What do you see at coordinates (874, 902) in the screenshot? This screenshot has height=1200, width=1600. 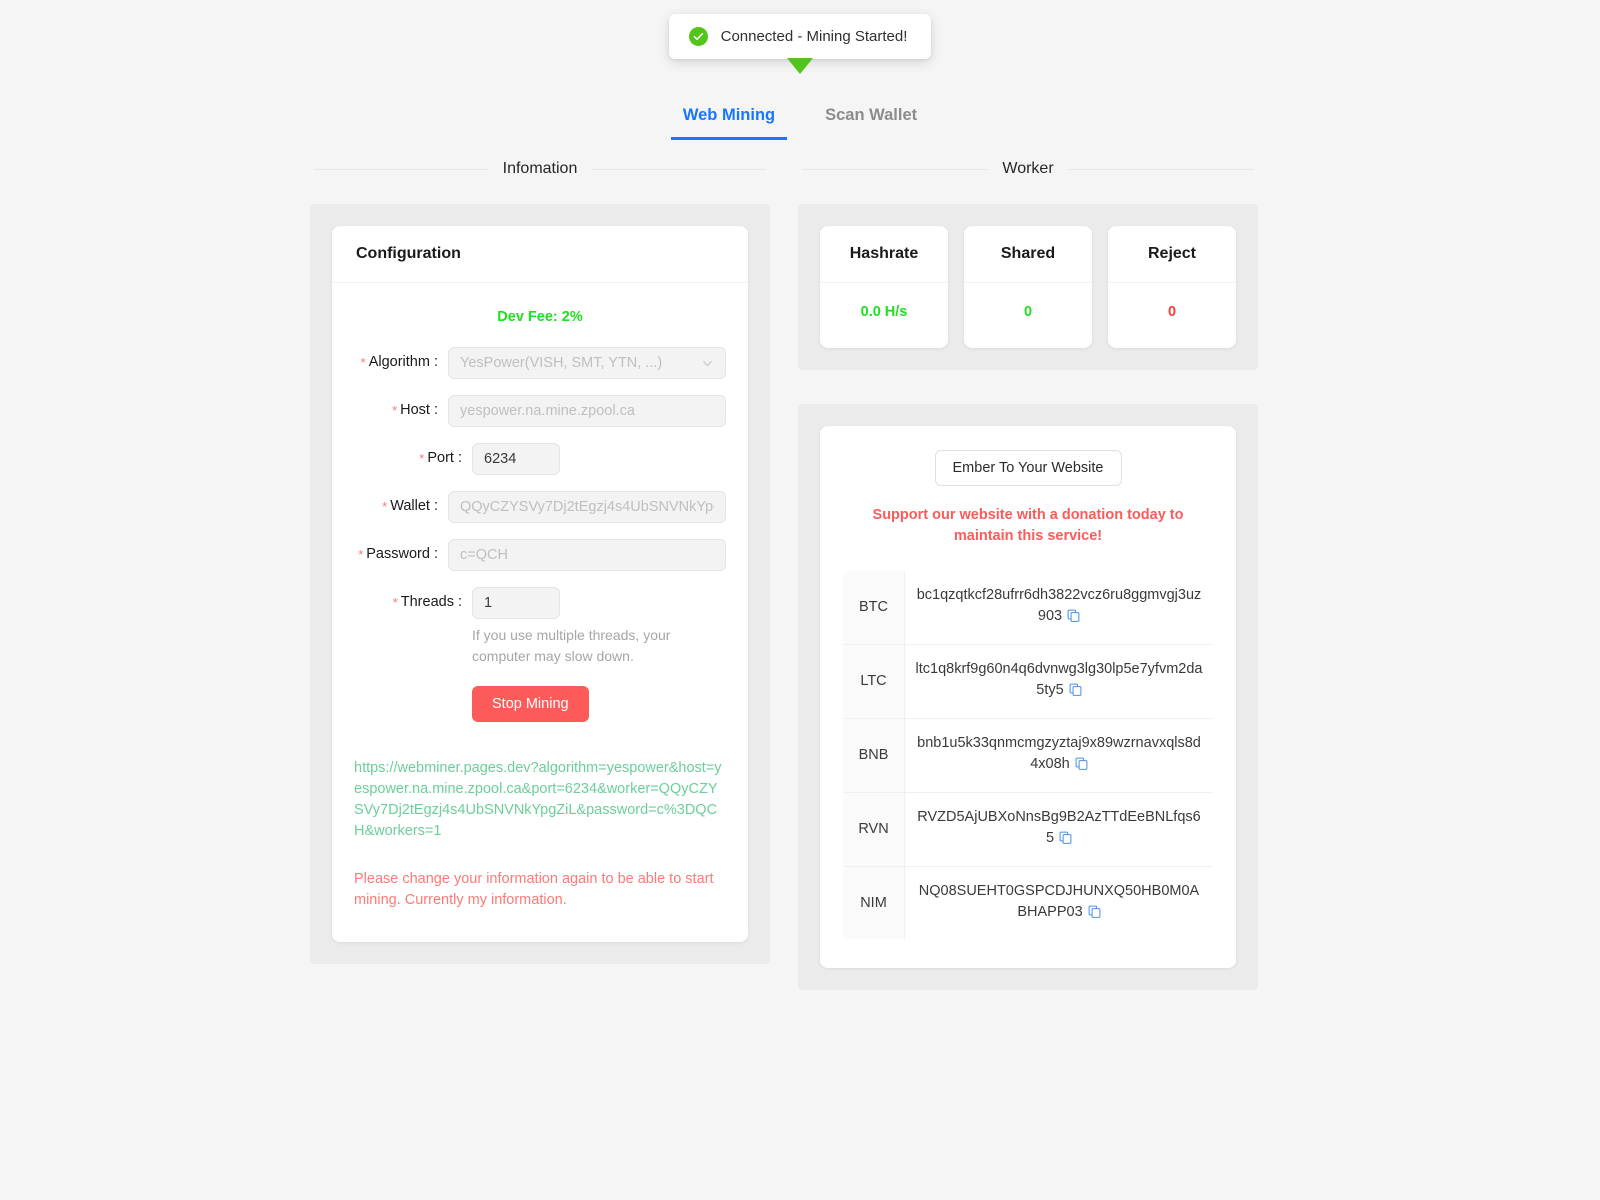 I see `coin-label-nim: NIM` at bounding box center [874, 902].